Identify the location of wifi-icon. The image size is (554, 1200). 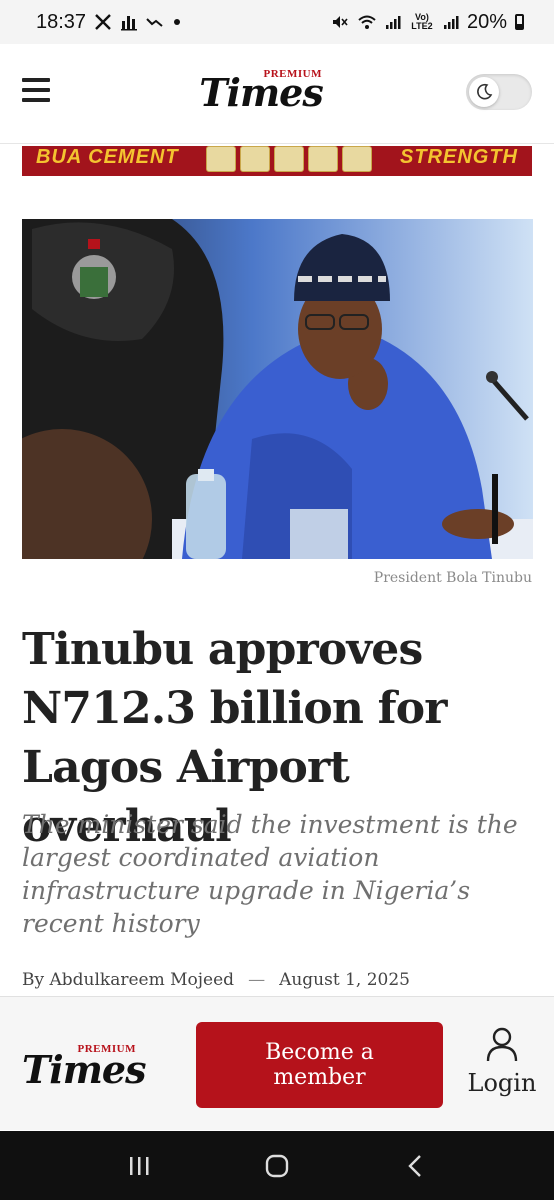
(367, 22).